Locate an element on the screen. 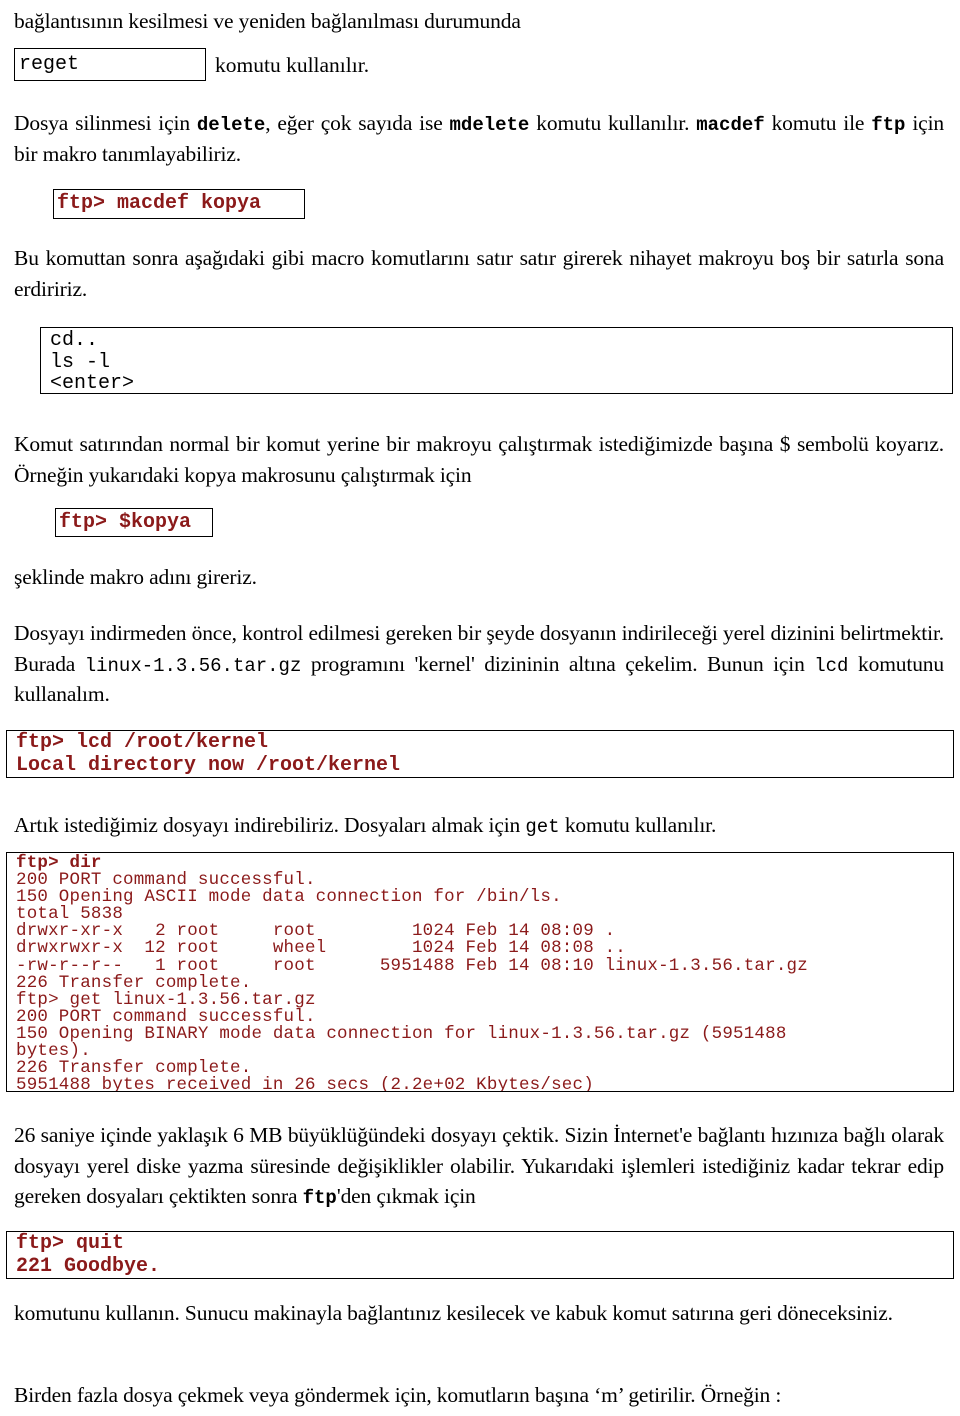  code-box-macro-body: cd.. ls -l <enter> is located at coordinates (496, 360).